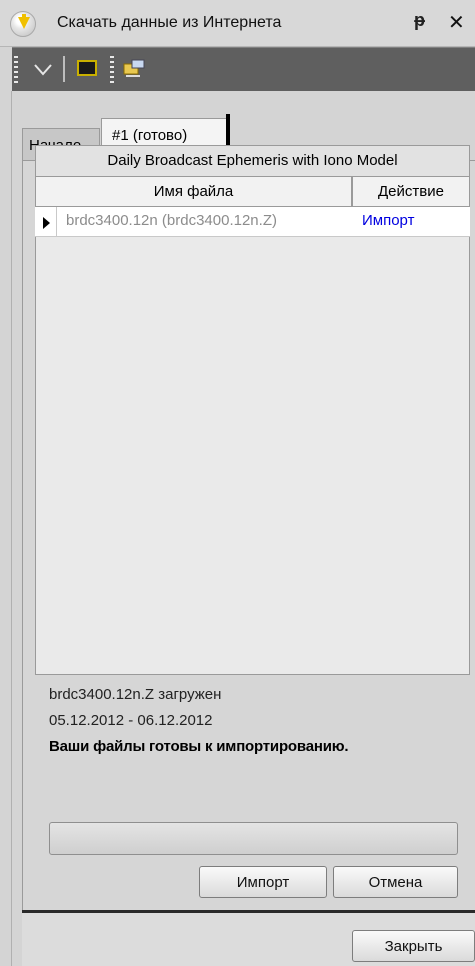  I want to click on column-header-action: Действие, so click(411, 192).